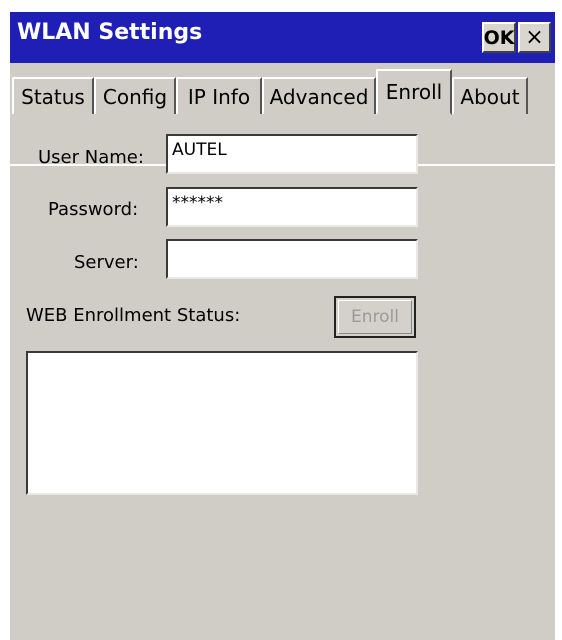 This screenshot has height=640, width=562. Describe the element at coordinates (110, 32) in the screenshot. I see `window-title: WLAN Settings` at that location.